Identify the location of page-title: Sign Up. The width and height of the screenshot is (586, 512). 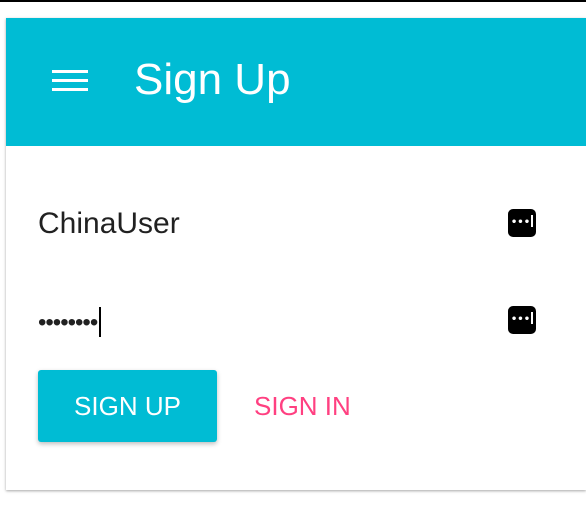
(212, 79).